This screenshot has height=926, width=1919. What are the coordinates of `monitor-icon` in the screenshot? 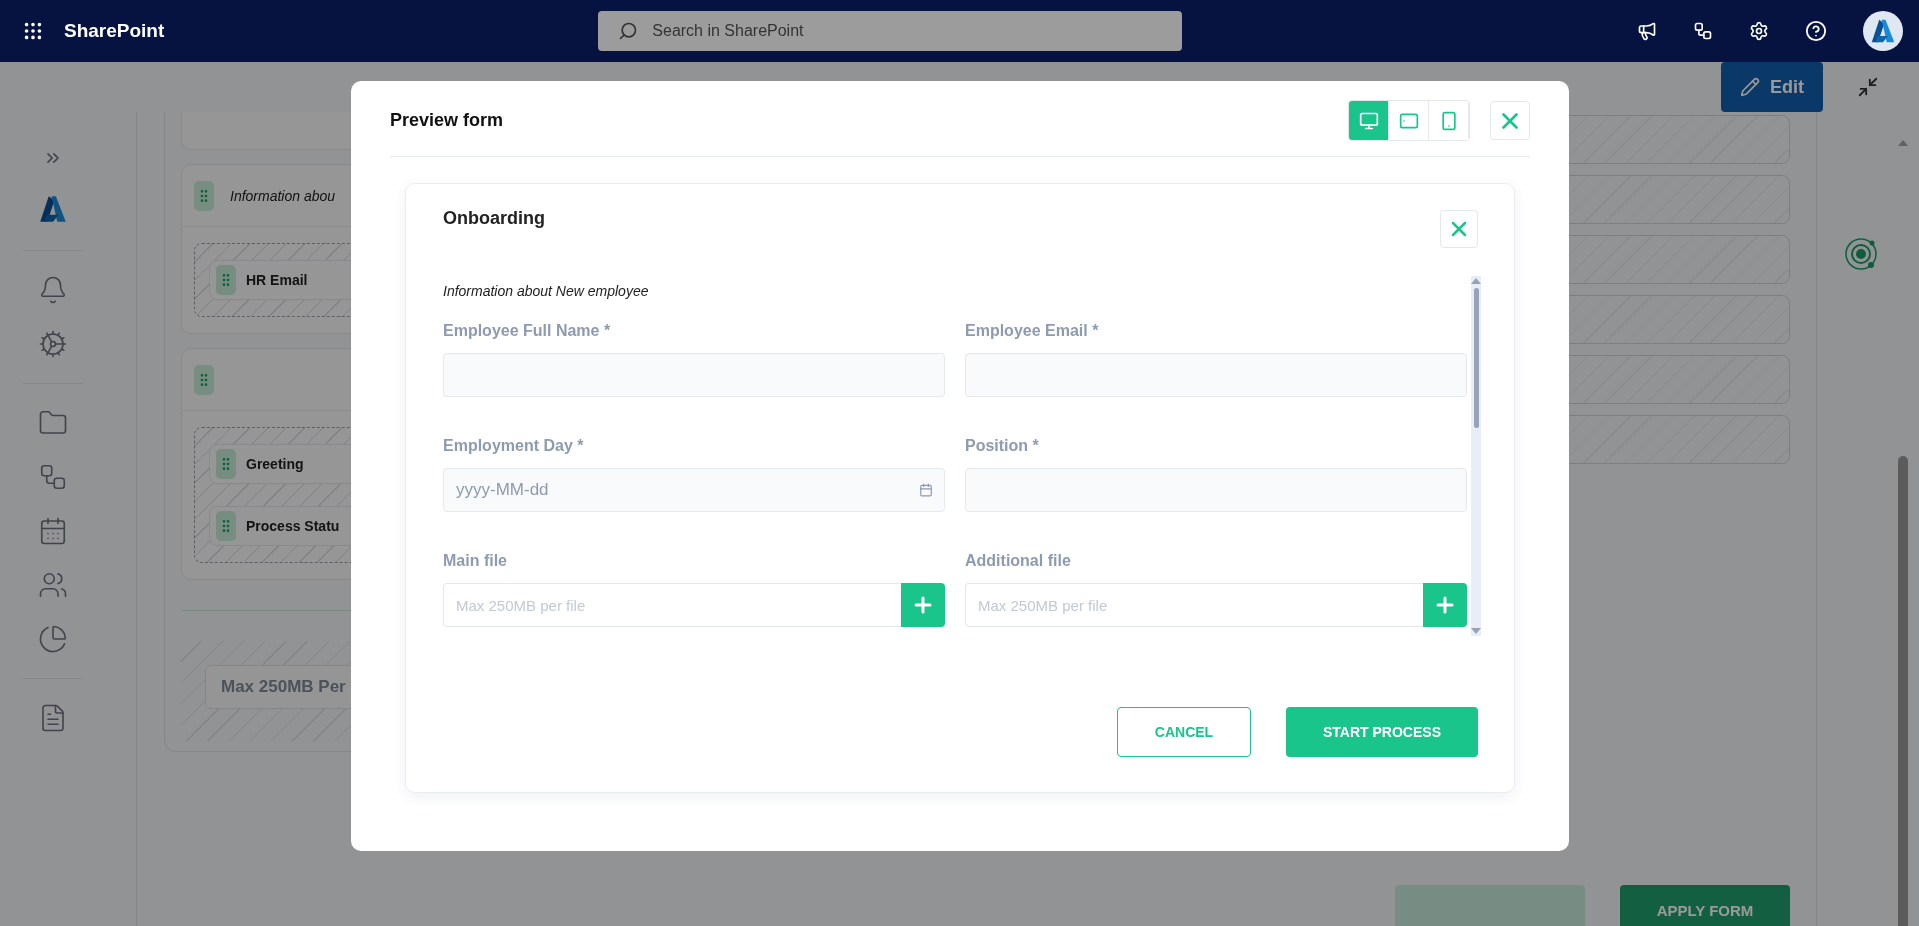 It's located at (1368, 120).